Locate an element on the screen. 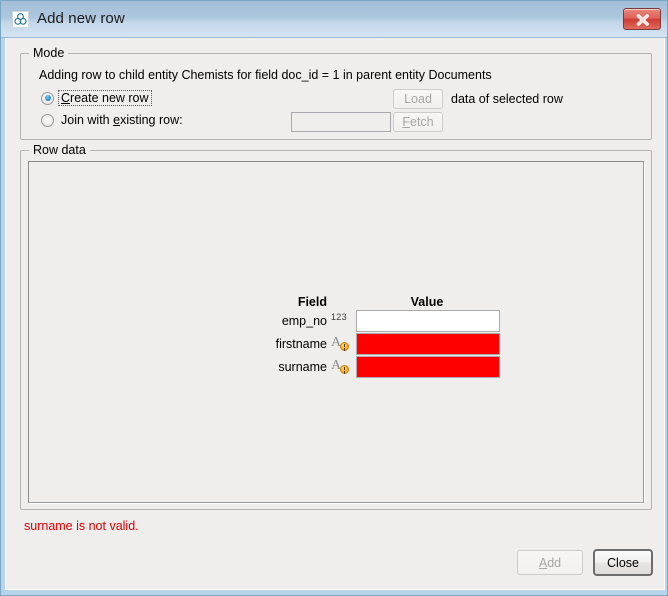  radio-create-new-row-label: Create new row is located at coordinates (105, 98).